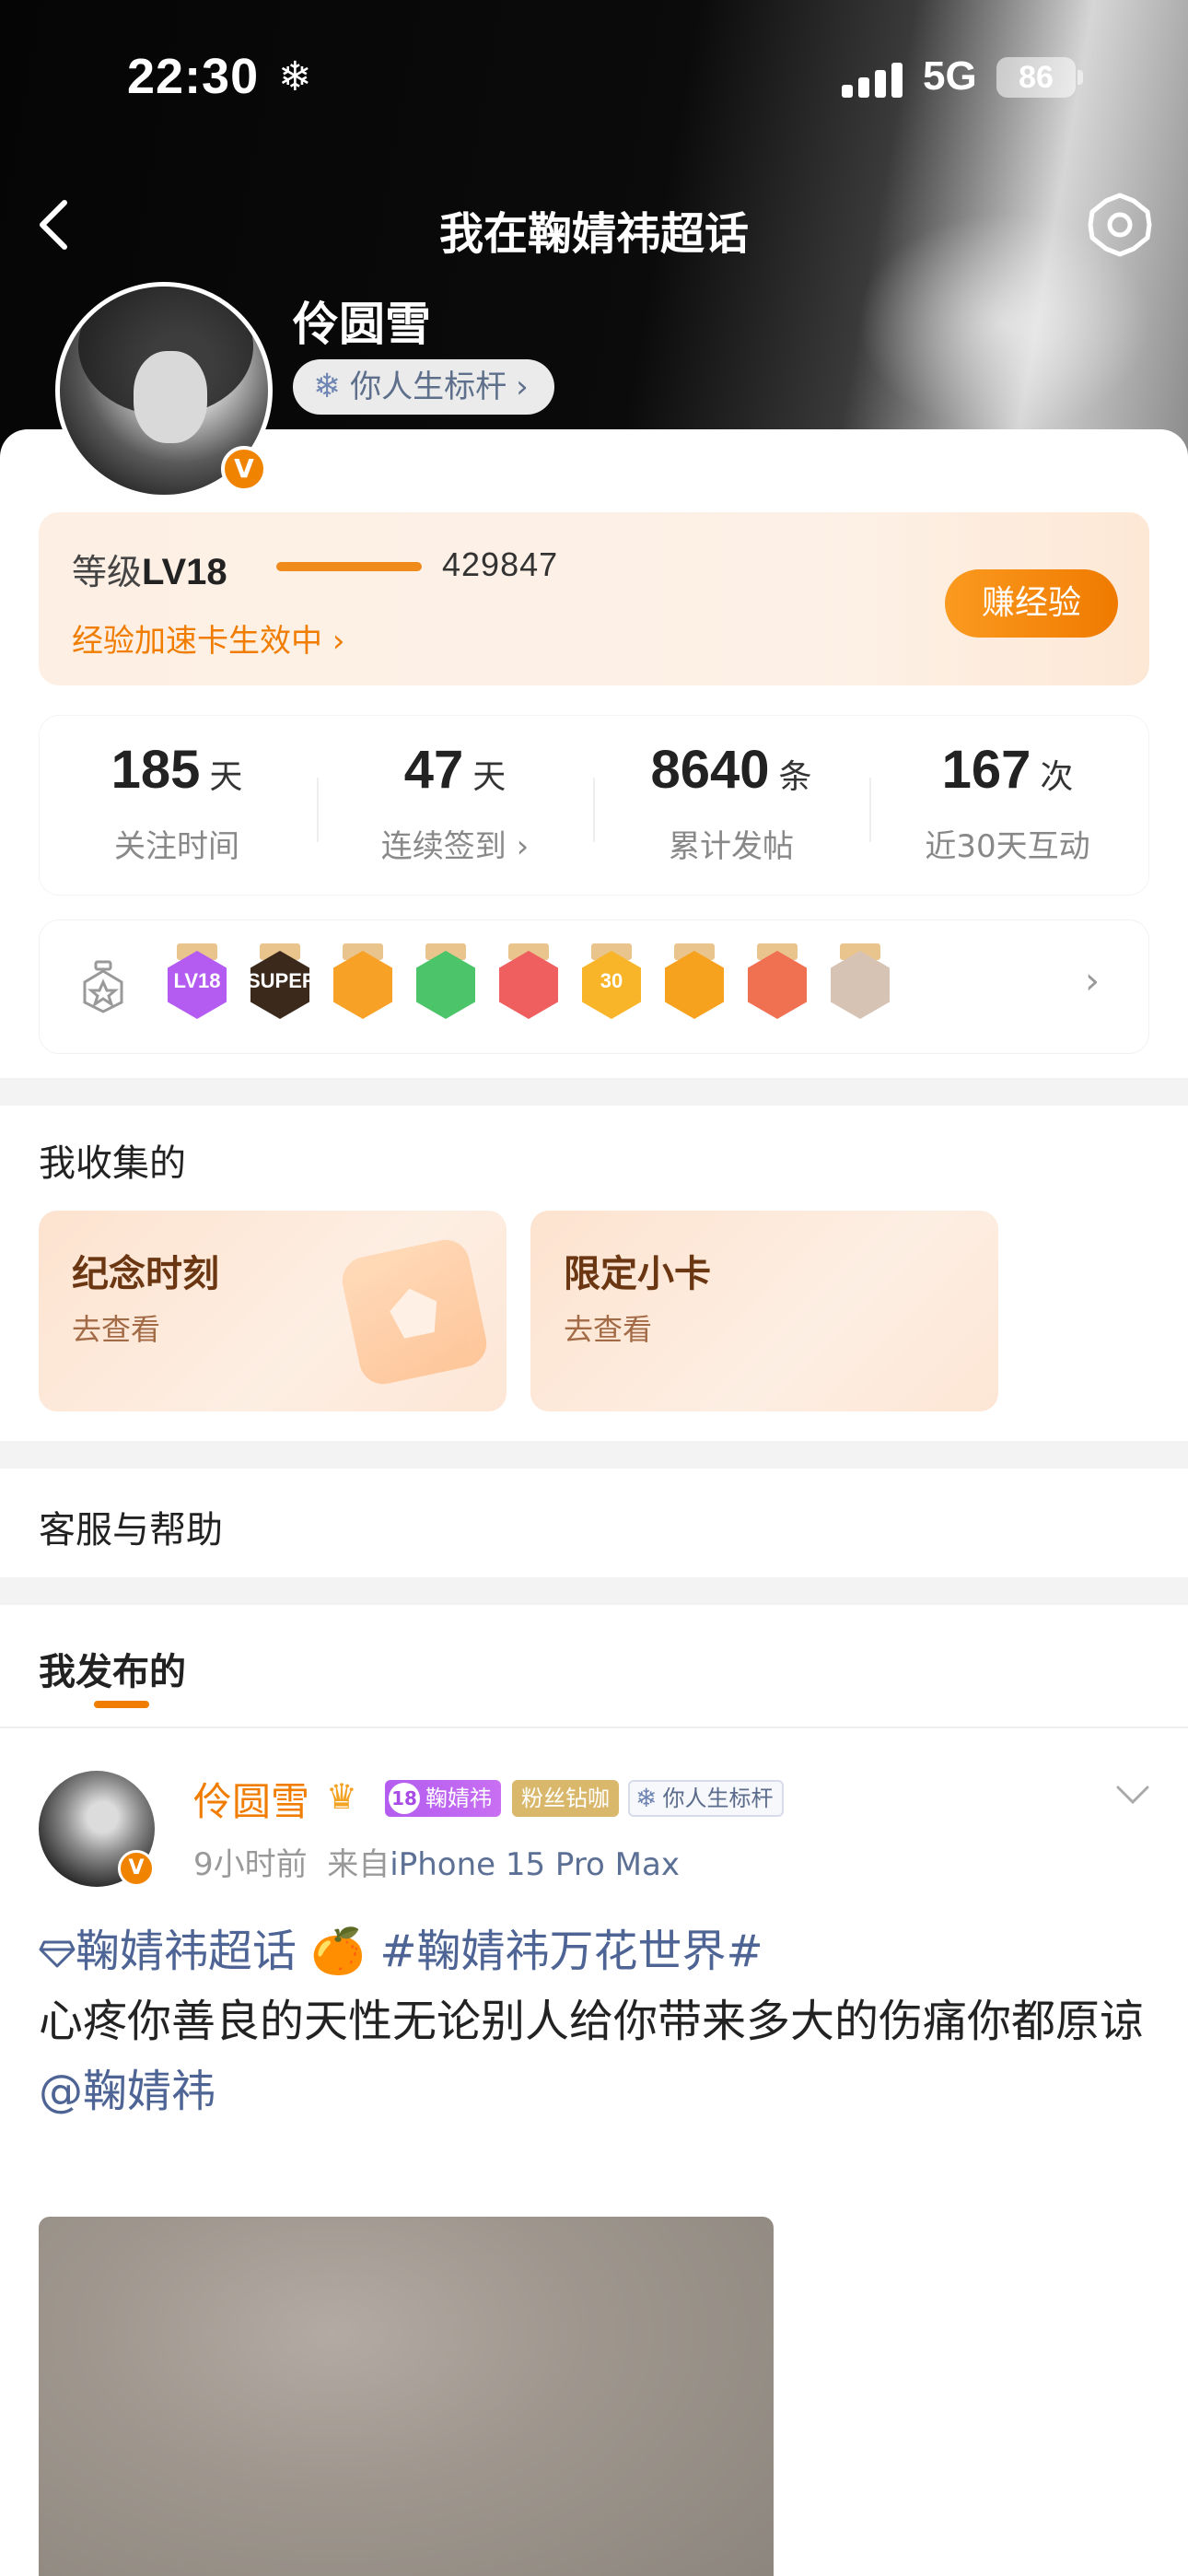  Describe the element at coordinates (121, 1704) in the screenshot. I see `tab-indicator` at that location.